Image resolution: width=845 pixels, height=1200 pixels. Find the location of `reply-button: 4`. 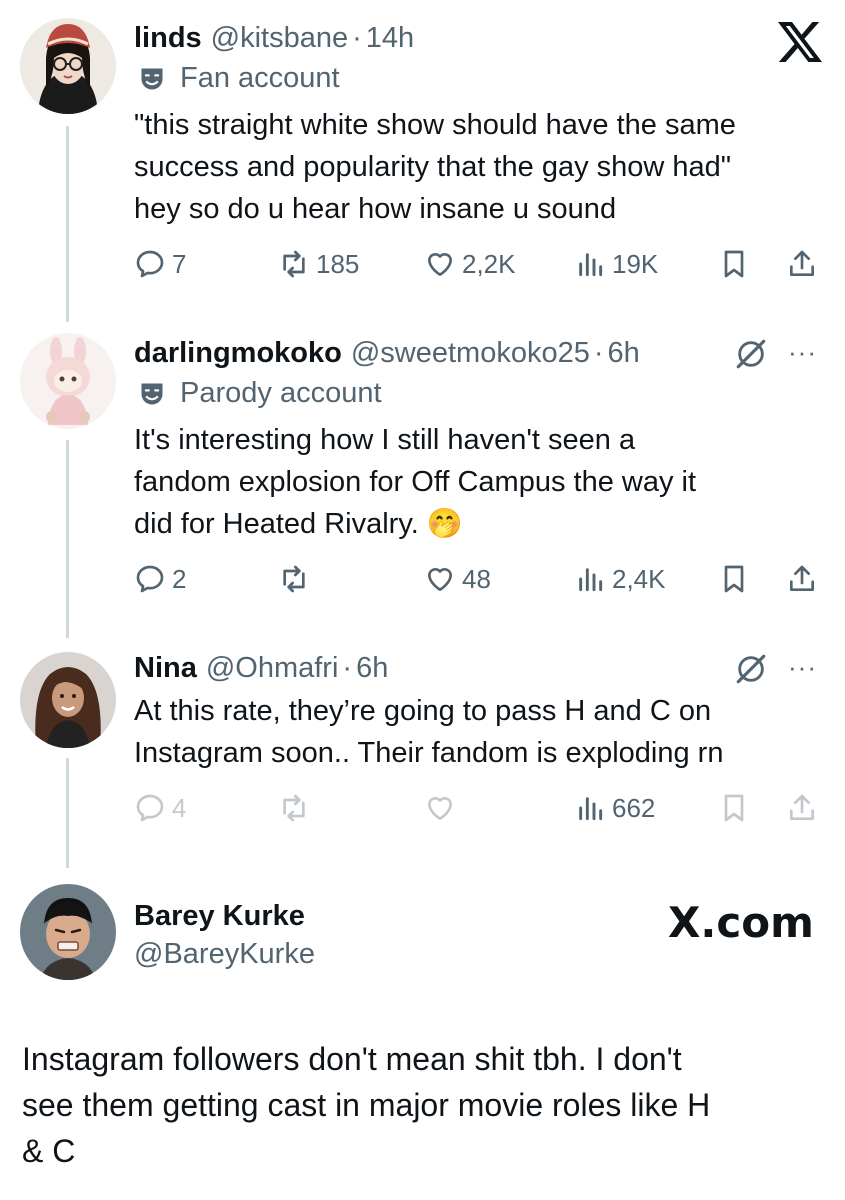

reply-button: 4 is located at coordinates (160, 808).